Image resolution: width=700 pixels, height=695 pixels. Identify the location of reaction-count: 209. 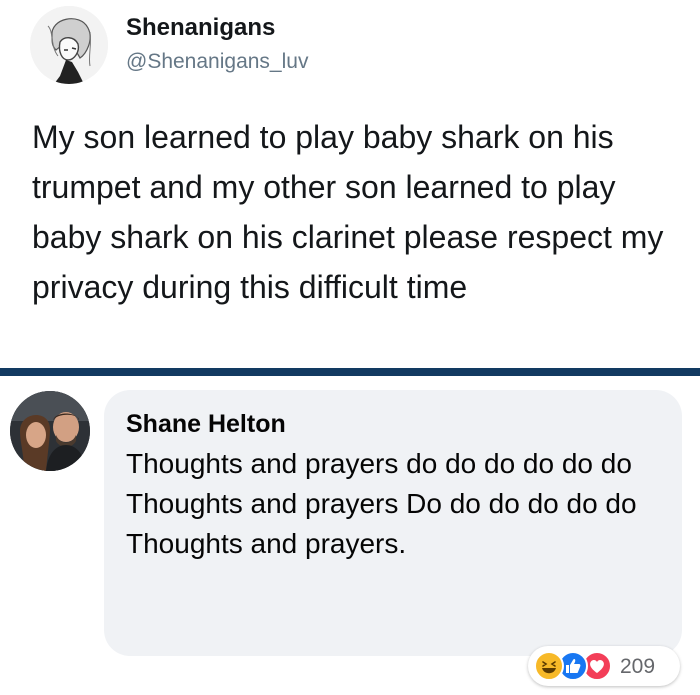
(638, 666).